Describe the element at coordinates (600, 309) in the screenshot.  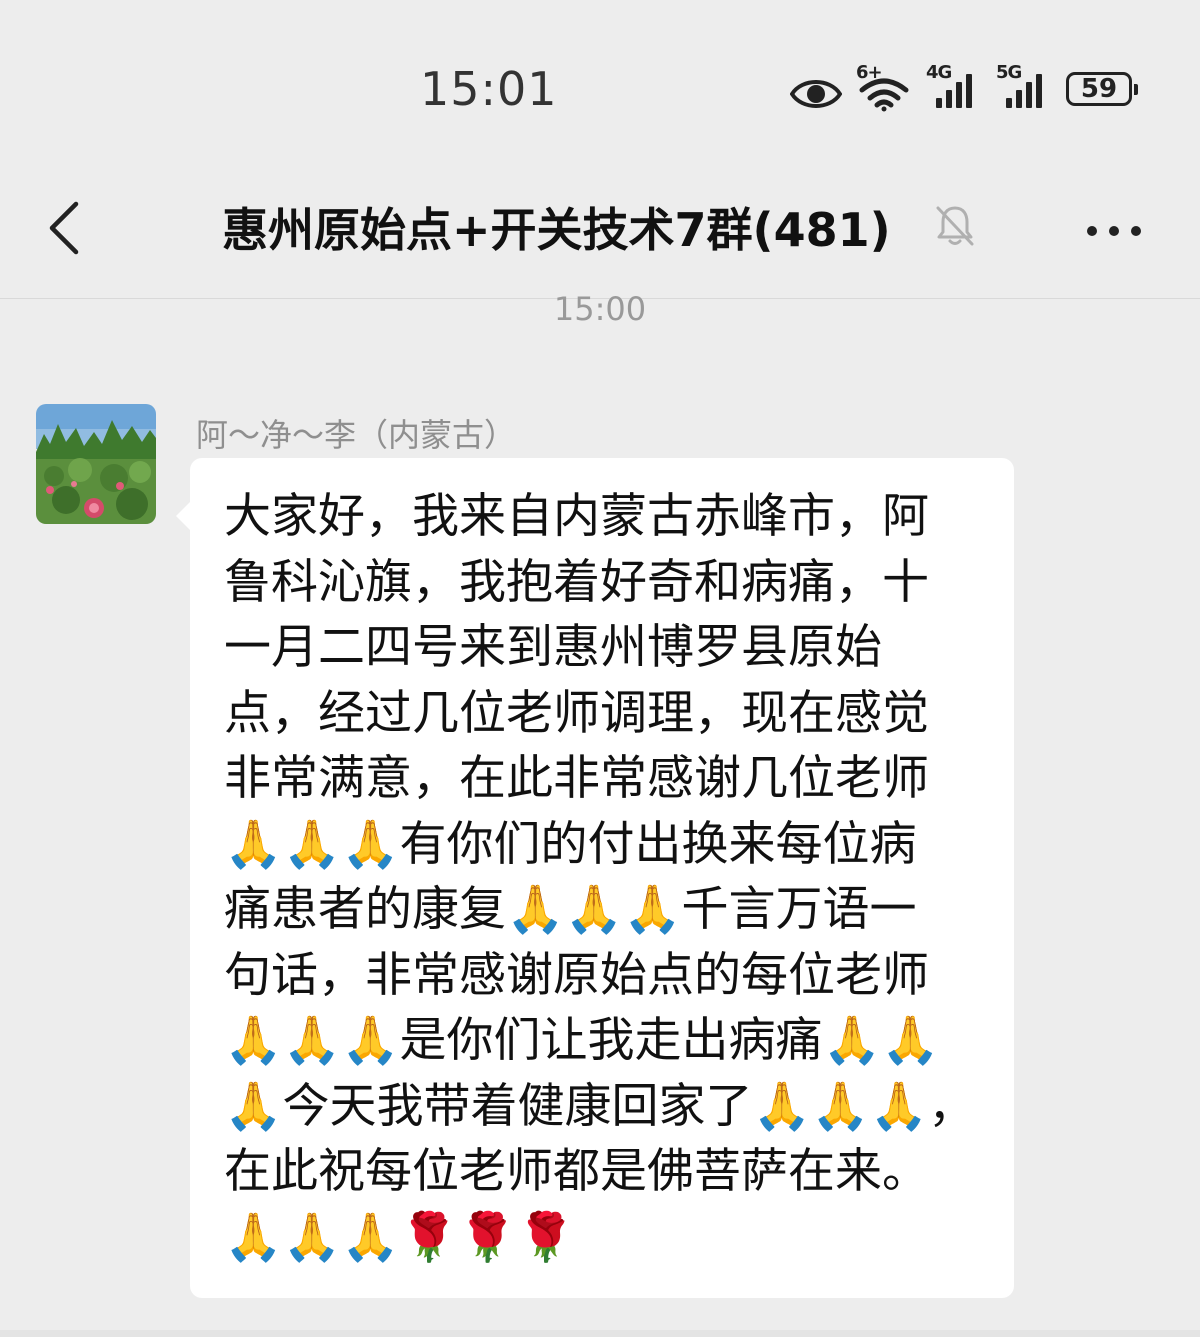
I see `message-timestamp: 15:00` at that location.